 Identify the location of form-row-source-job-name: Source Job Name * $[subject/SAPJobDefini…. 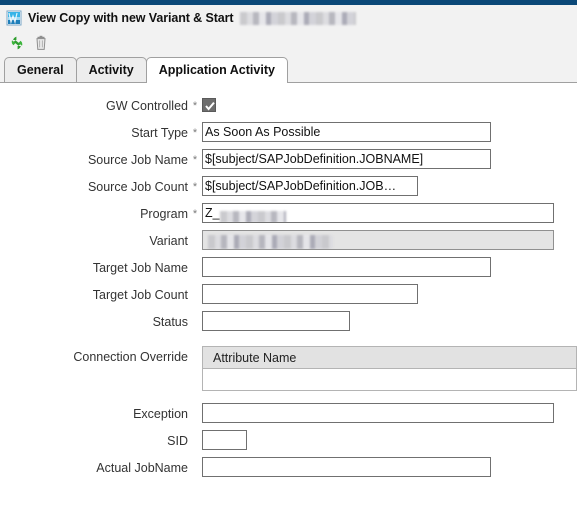
(288, 162).